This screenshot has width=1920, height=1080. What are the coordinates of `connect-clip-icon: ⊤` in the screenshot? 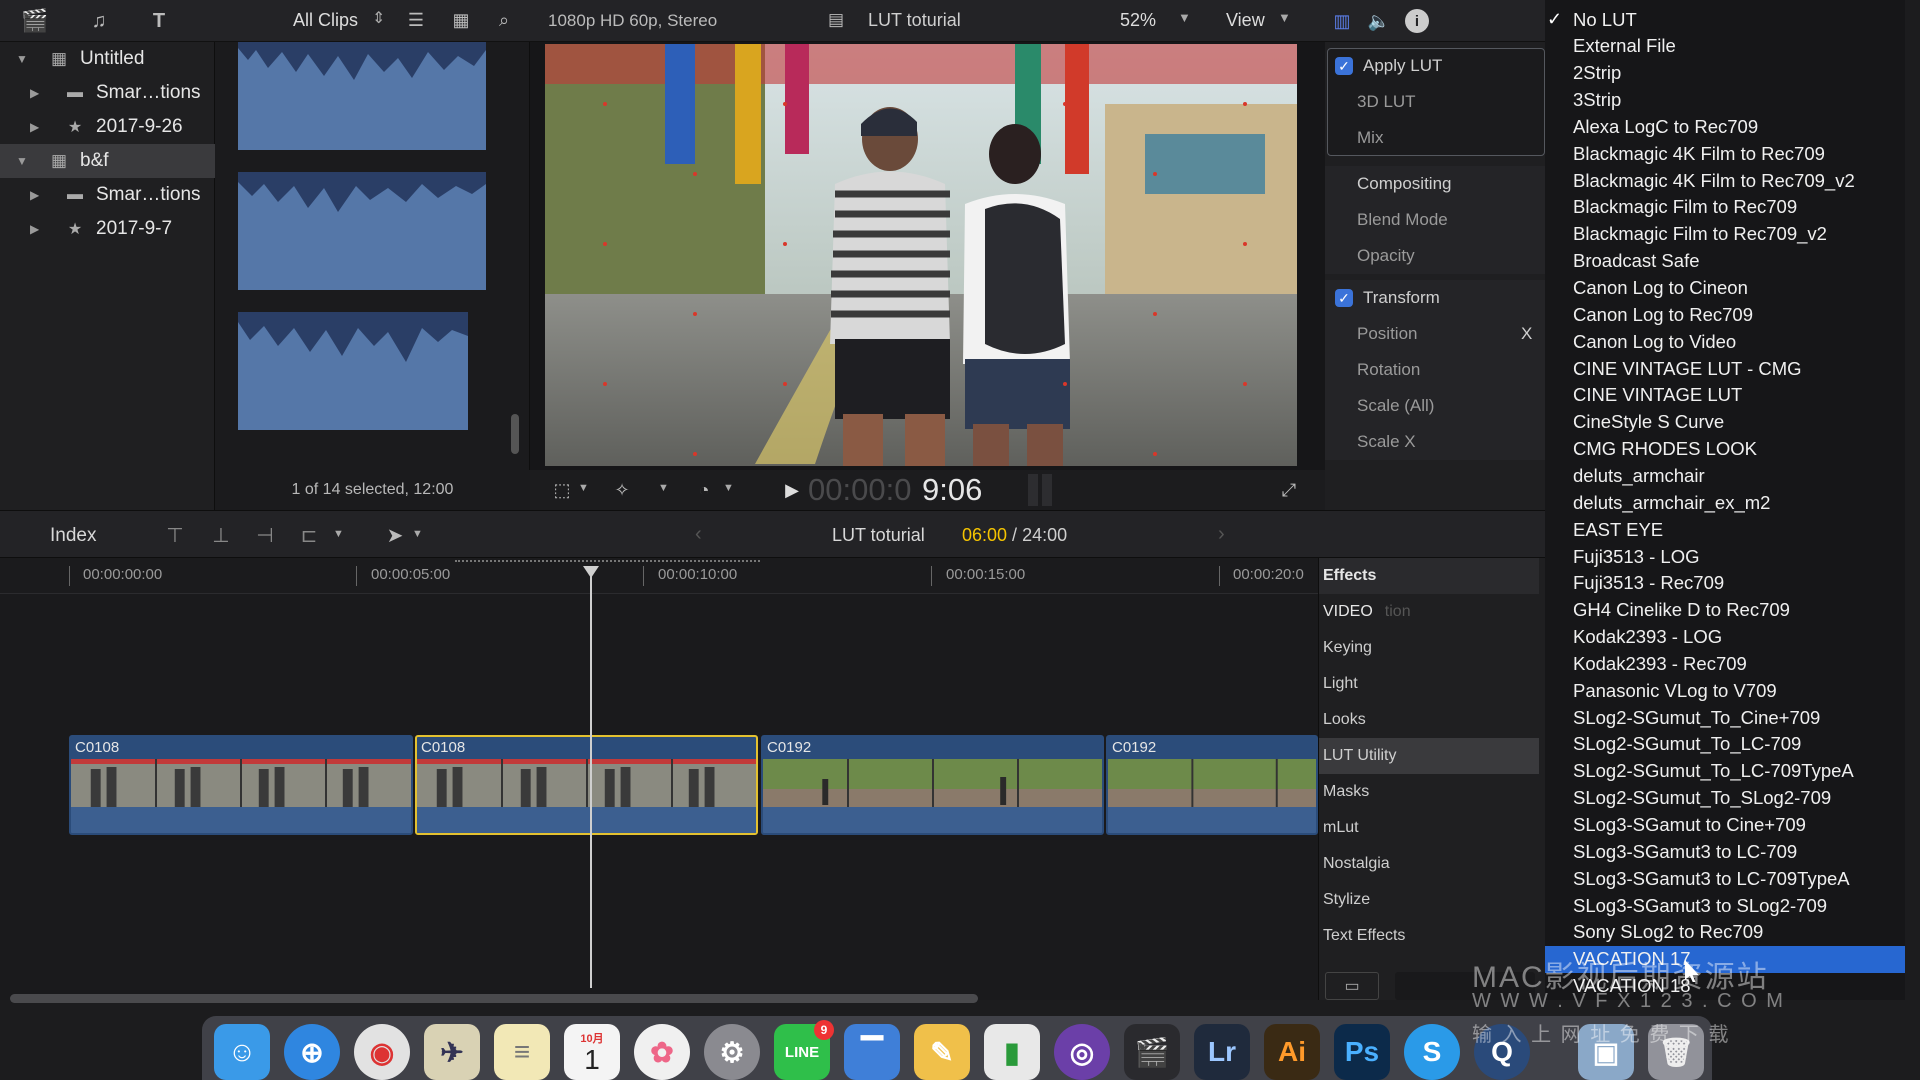 It's located at (175, 535).